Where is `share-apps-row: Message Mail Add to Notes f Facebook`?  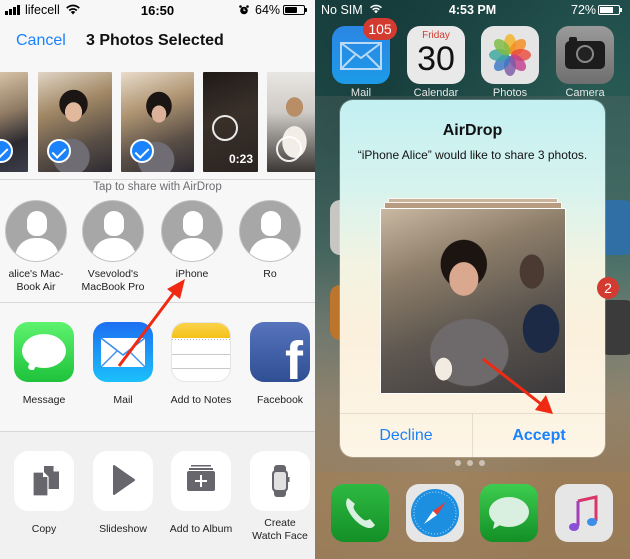
share-apps-row: Message Mail Add to Notes f Facebook is located at coordinates (157, 367).